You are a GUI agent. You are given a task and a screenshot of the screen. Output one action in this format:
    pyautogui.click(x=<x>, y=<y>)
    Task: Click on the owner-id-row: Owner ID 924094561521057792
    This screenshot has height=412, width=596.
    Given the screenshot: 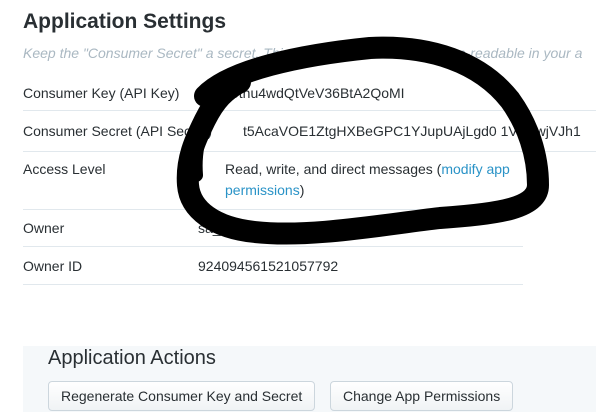 What is the action you would take?
    pyautogui.click(x=273, y=265)
    